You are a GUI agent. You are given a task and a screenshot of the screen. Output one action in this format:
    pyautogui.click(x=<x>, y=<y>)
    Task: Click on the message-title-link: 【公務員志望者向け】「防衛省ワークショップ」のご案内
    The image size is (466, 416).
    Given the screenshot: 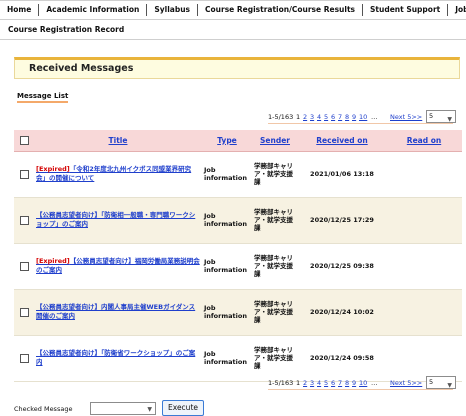 What is the action you would take?
    pyautogui.click(x=115, y=357)
    